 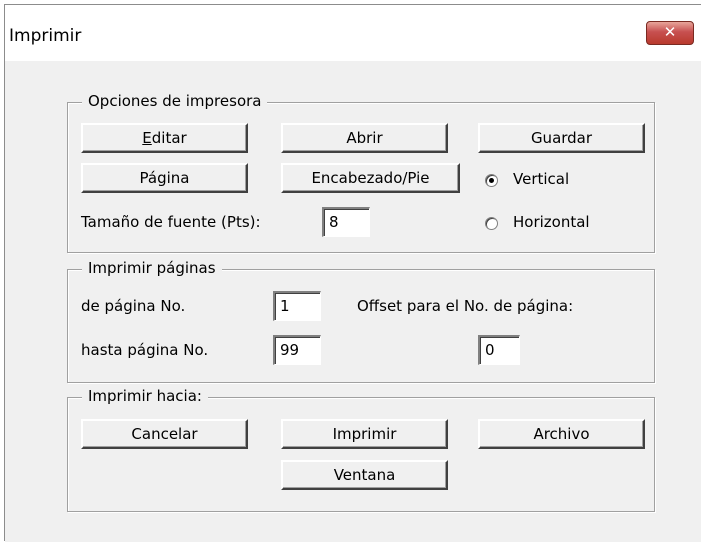 I want to click on open-button: Abrir, so click(x=364, y=138).